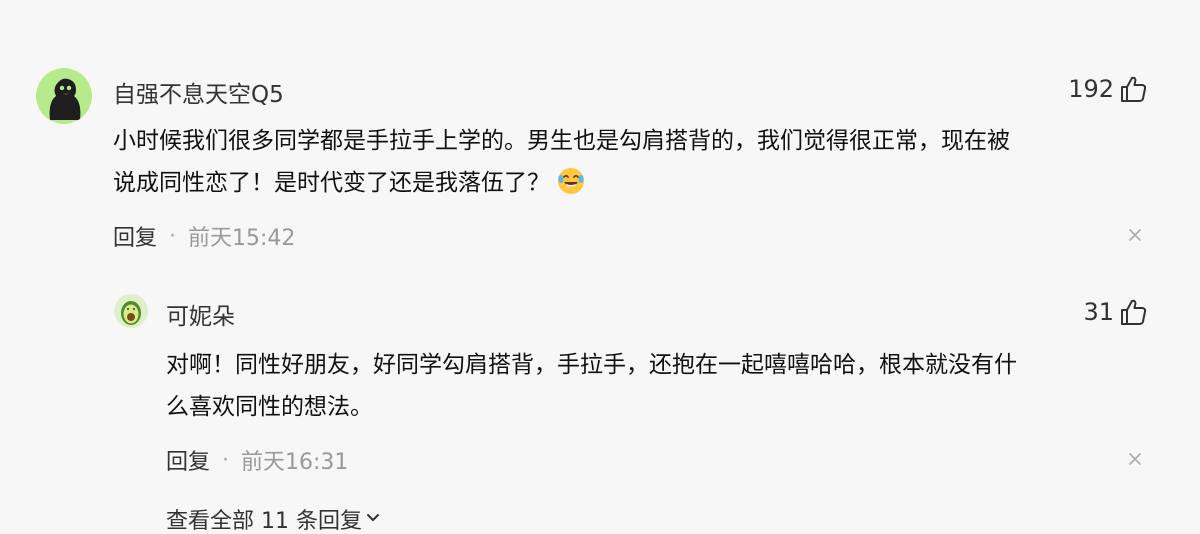 This screenshot has height=534, width=1200. What do you see at coordinates (264, 521) in the screenshot?
I see `view-all-replies-label: 查看全部 11 条回复` at bounding box center [264, 521].